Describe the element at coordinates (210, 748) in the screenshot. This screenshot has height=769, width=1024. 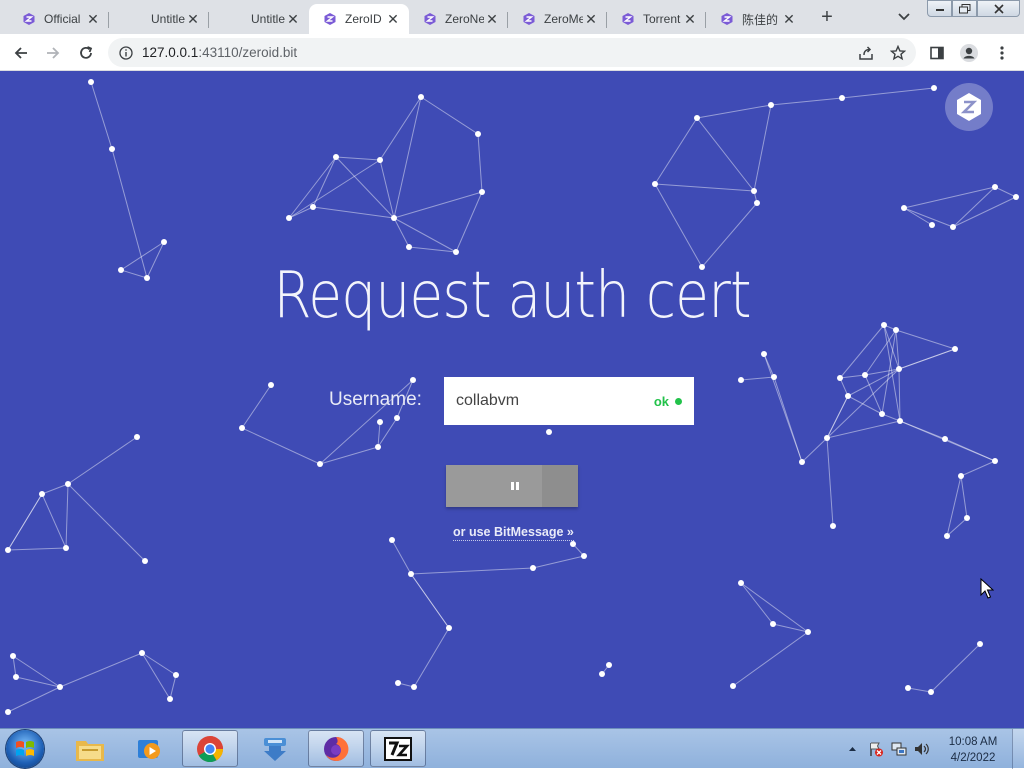
I see `taskbar-chrome` at that location.